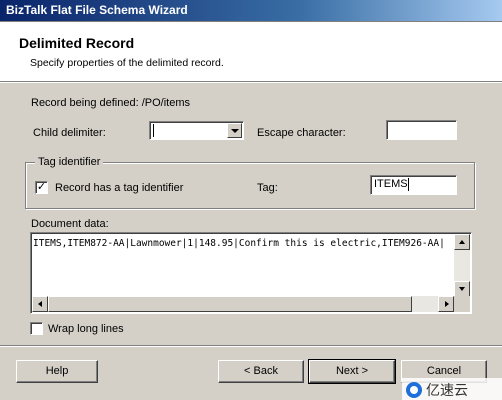 The width and height of the screenshot is (502, 400). Describe the element at coordinates (301, 133) in the screenshot. I see `escape-character-label: Escape character:` at that location.